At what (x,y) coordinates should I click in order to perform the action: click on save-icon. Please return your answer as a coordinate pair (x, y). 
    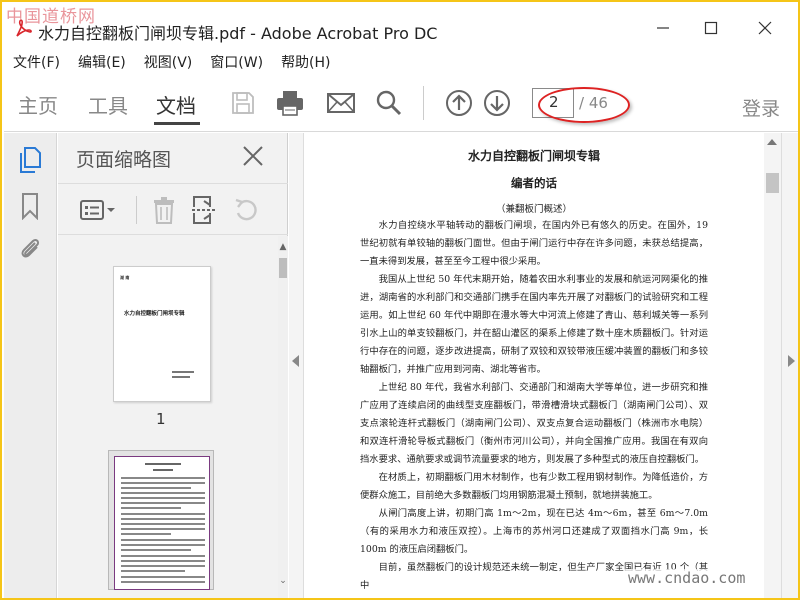
    Looking at the image, I should click on (243, 103).